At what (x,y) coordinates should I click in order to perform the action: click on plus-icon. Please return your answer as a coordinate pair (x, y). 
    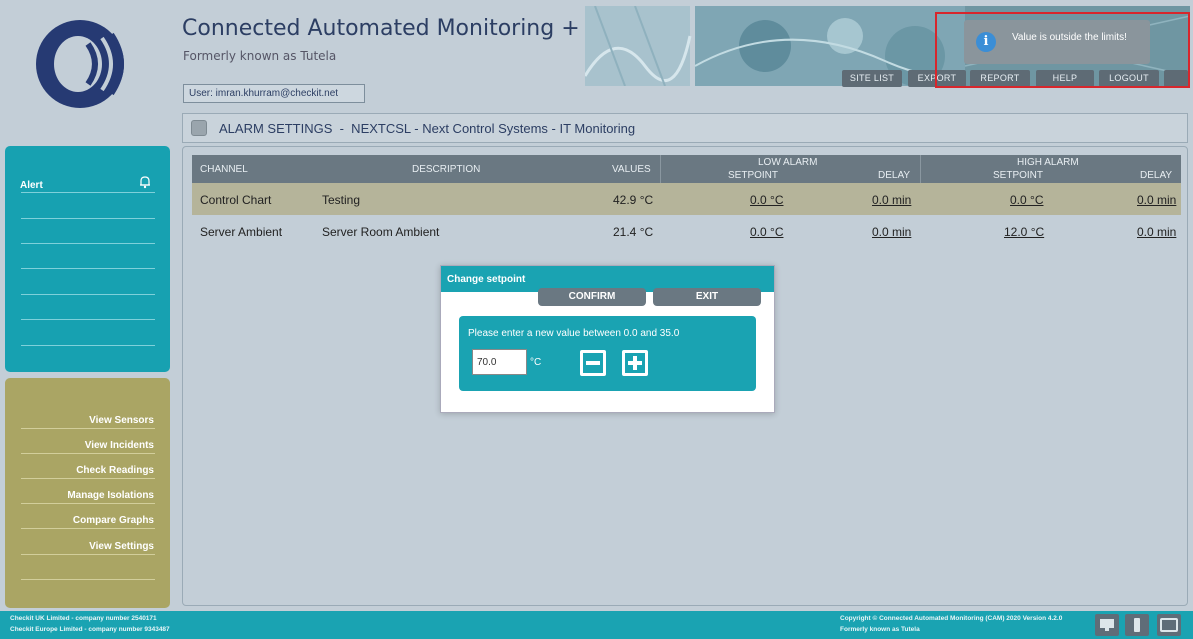
    Looking at the image, I should click on (635, 363).